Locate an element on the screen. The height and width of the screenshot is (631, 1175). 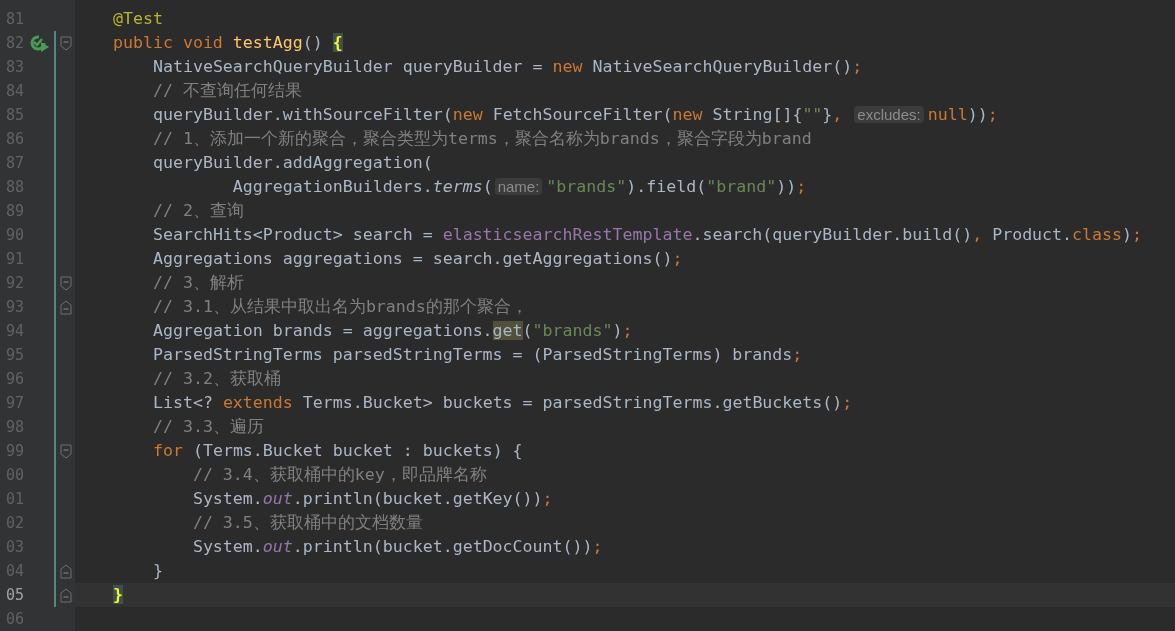
code-line: NativeSearchQueryBuilder queryBuilder = new NativeSearchQueryBuilder(); is located at coordinates (507, 67).